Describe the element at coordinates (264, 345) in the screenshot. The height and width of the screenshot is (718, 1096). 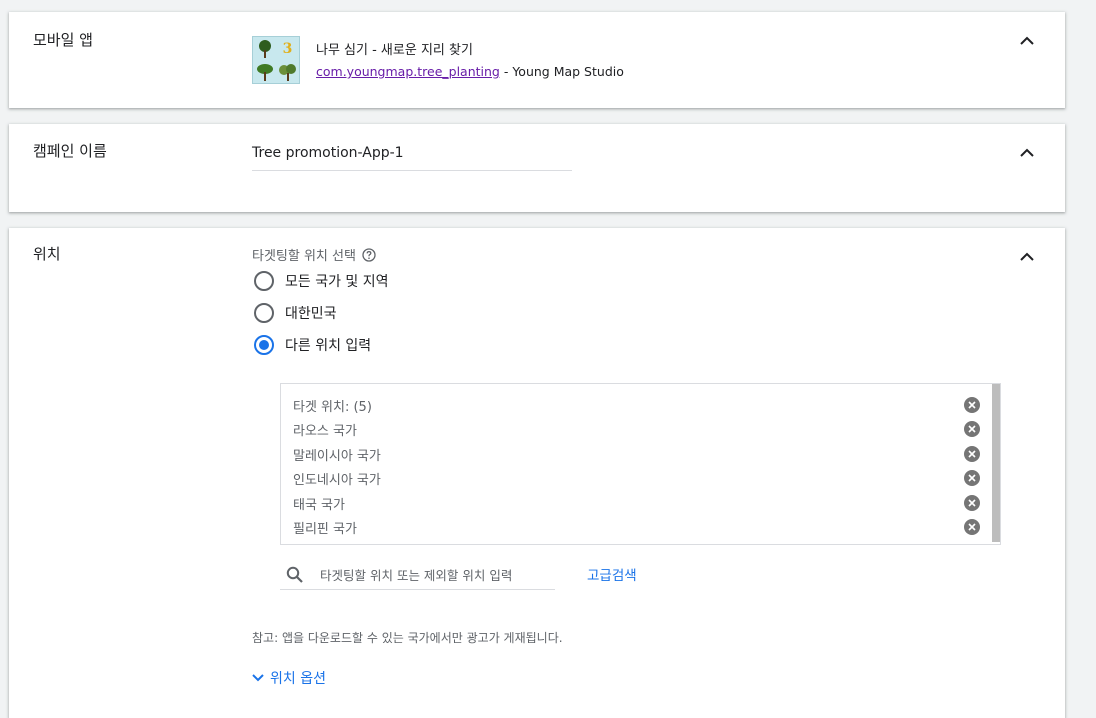
I see `radio-button-selected` at that location.